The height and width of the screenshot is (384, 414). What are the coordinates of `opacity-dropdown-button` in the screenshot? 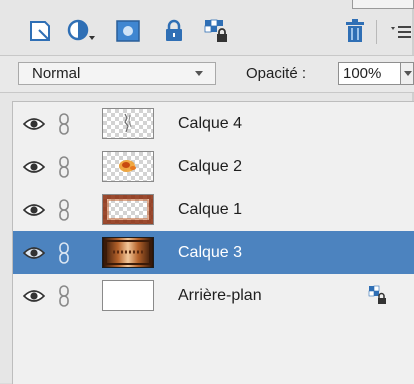 It's located at (407, 73).